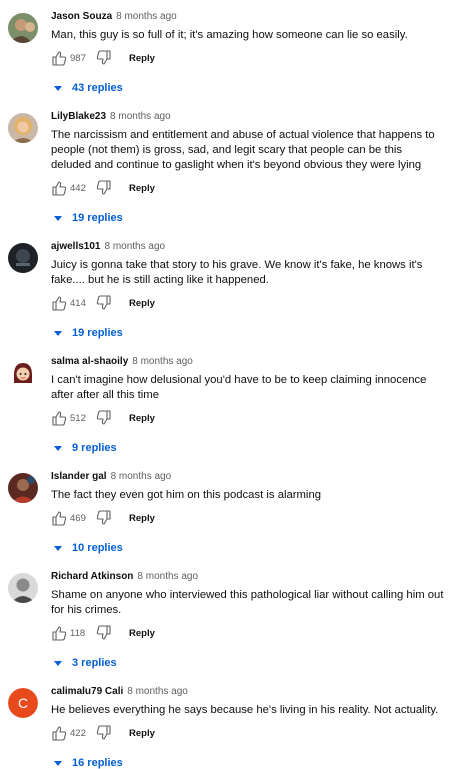 This screenshot has height=769, width=463. I want to click on view-replies-button: 3 replies, so click(249, 663).